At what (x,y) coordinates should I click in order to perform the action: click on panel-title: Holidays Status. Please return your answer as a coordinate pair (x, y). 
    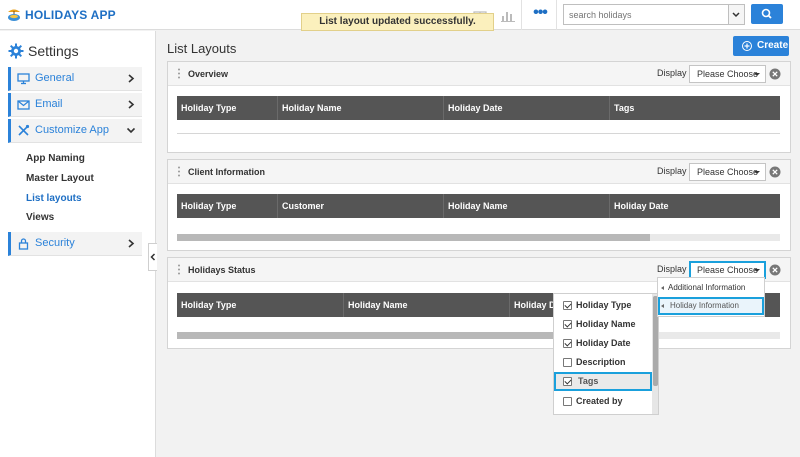
    Looking at the image, I should click on (222, 270).